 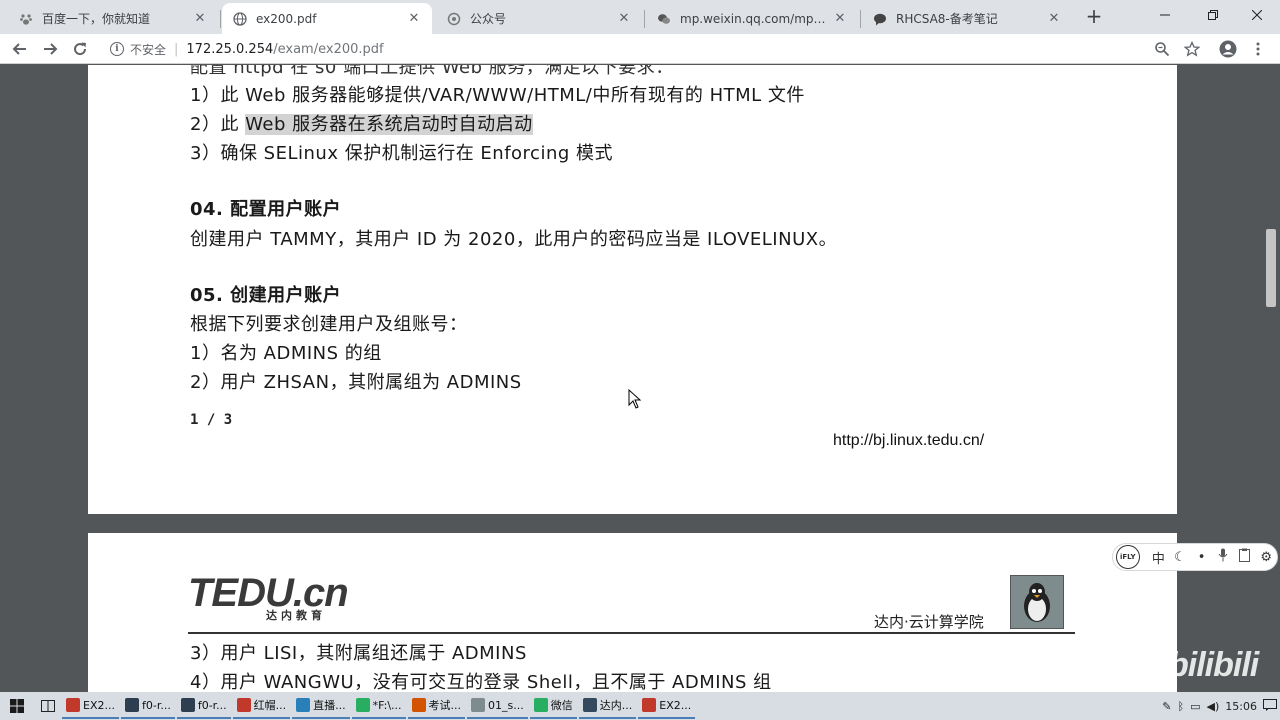 What do you see at coordinates (117, 49) in the screenshot?
I see `info-icon: i` at bounding box center [117, 49].